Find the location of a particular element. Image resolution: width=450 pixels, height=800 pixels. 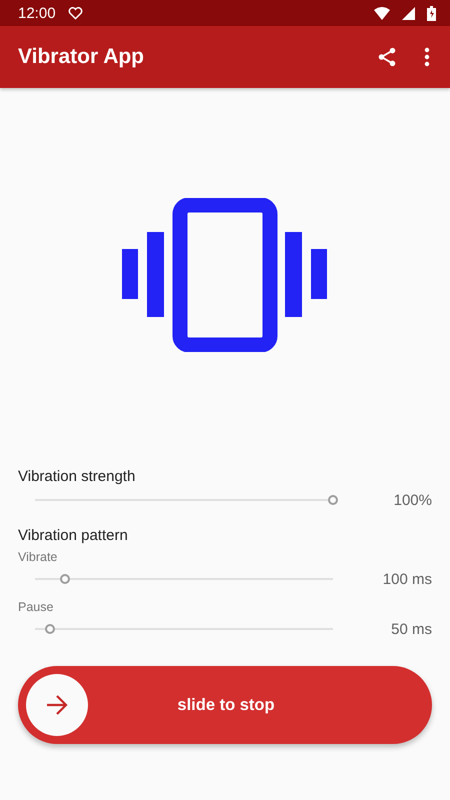

status-time: 12:00 is located at coordinates (37, 13).